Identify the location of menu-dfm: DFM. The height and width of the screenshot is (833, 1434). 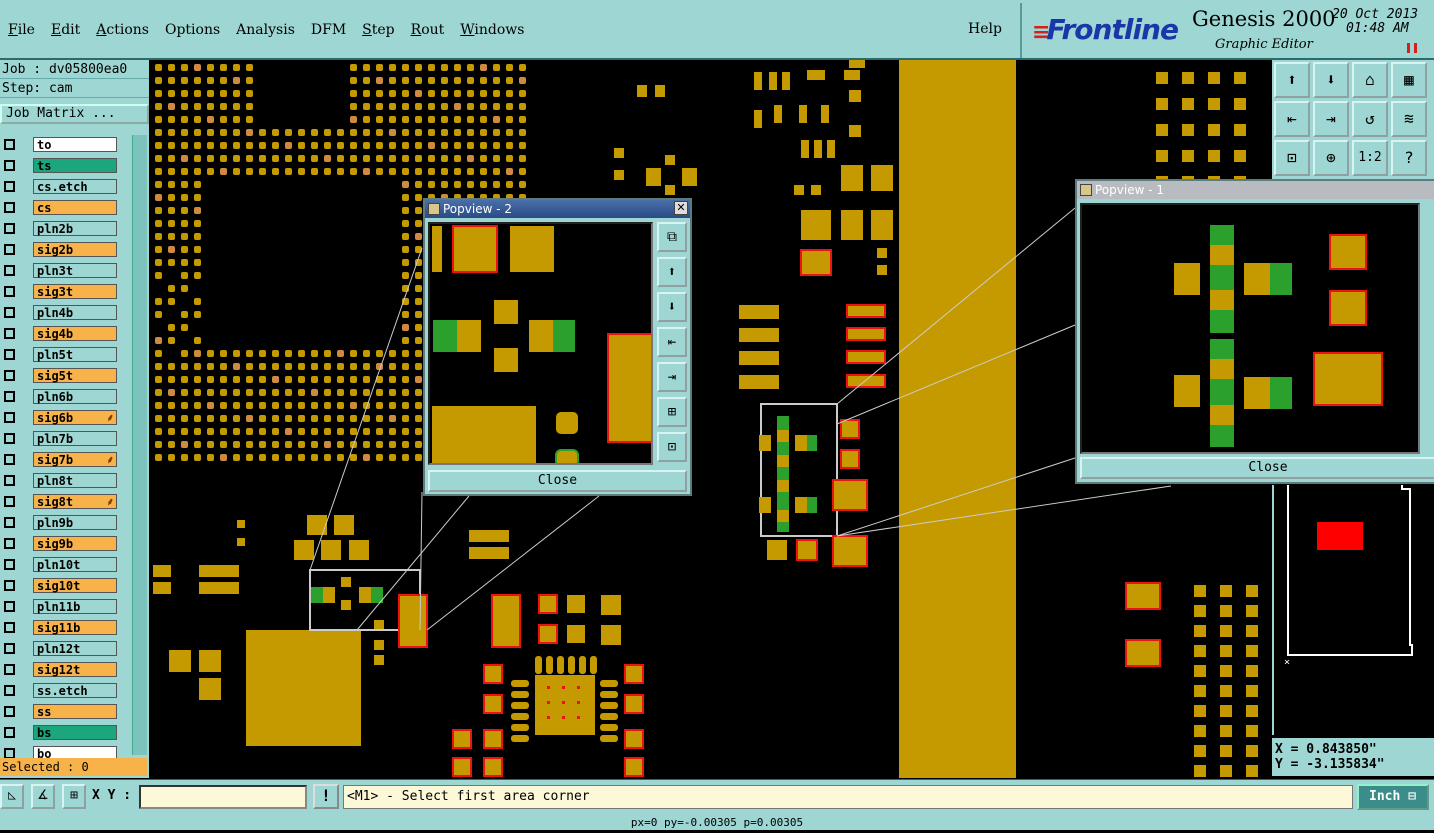
(328, 31).